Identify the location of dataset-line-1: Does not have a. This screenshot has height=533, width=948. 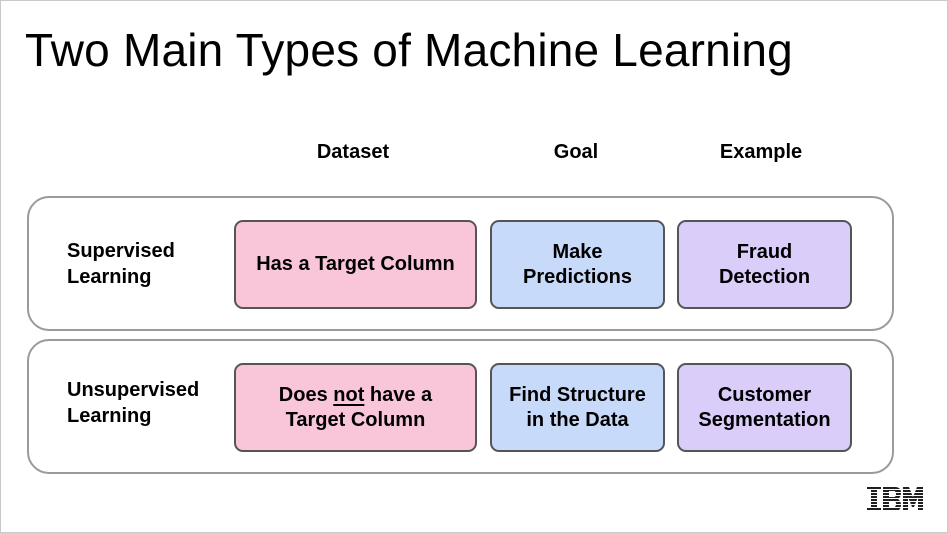
(355, 395).